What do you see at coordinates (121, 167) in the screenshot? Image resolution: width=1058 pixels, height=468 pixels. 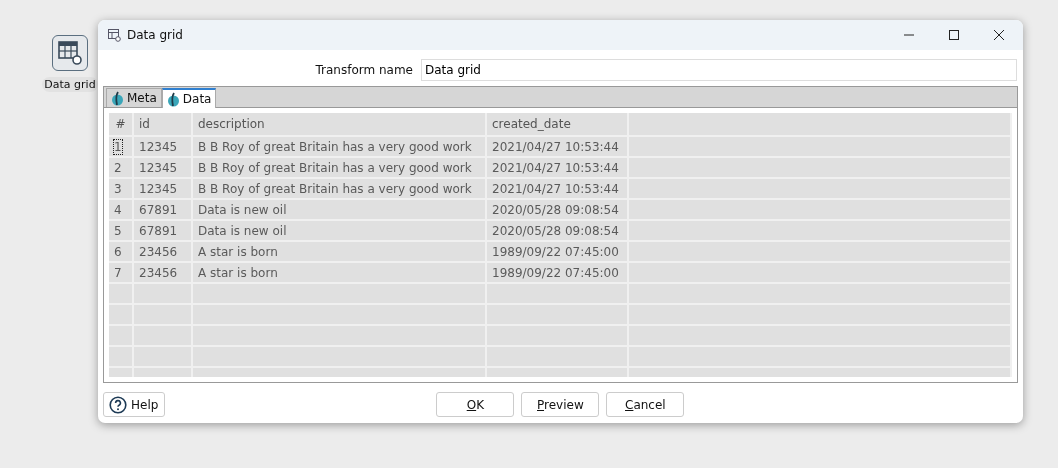 I see `table-cell: 2` at bounding box center [121, 167].